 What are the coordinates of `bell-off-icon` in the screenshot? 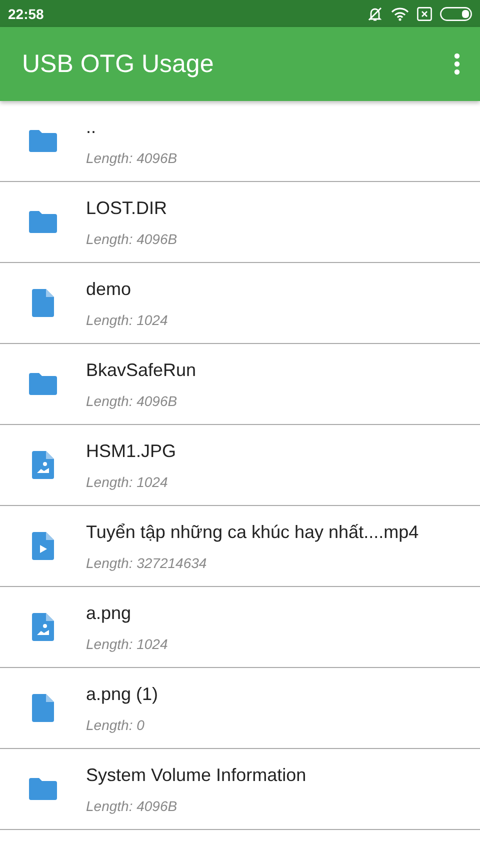 It's located at (375, 14).